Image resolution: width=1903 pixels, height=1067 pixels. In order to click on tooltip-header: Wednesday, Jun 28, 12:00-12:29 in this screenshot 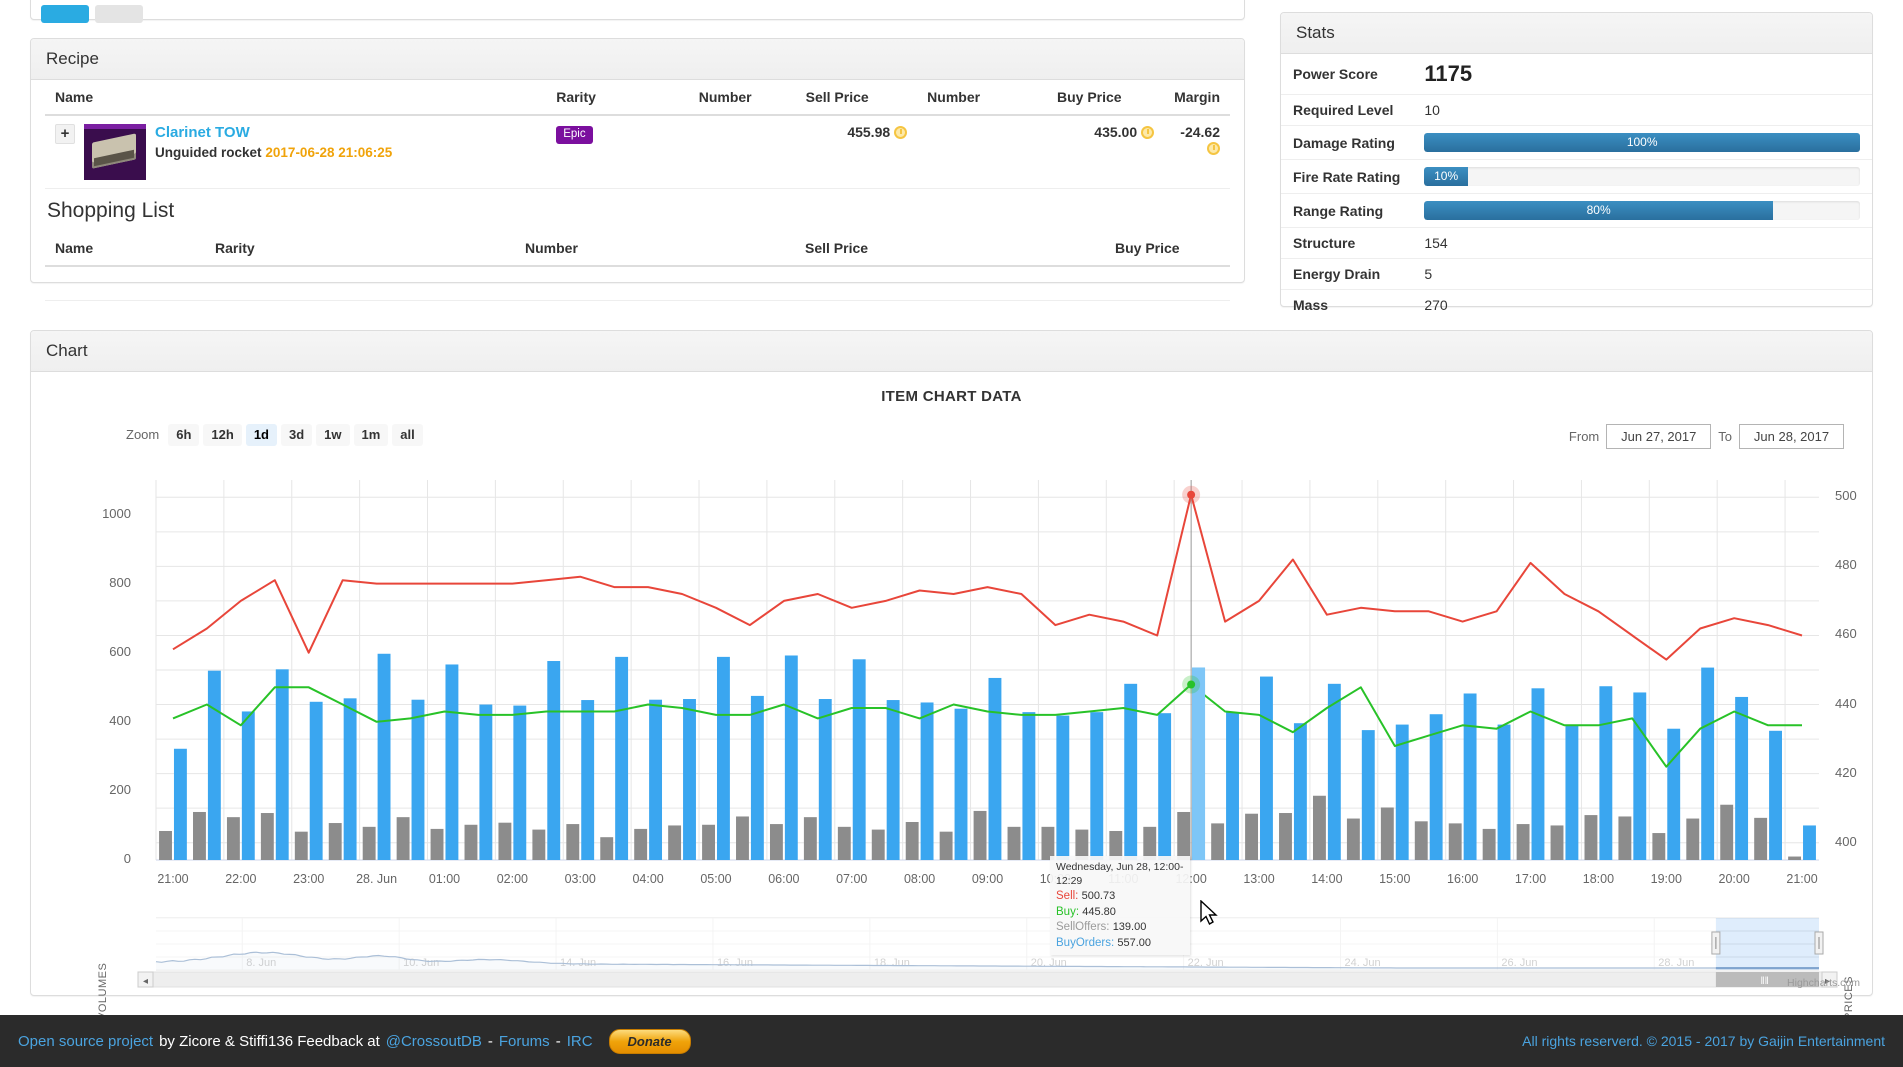, I will do `click(1120, 874)`.